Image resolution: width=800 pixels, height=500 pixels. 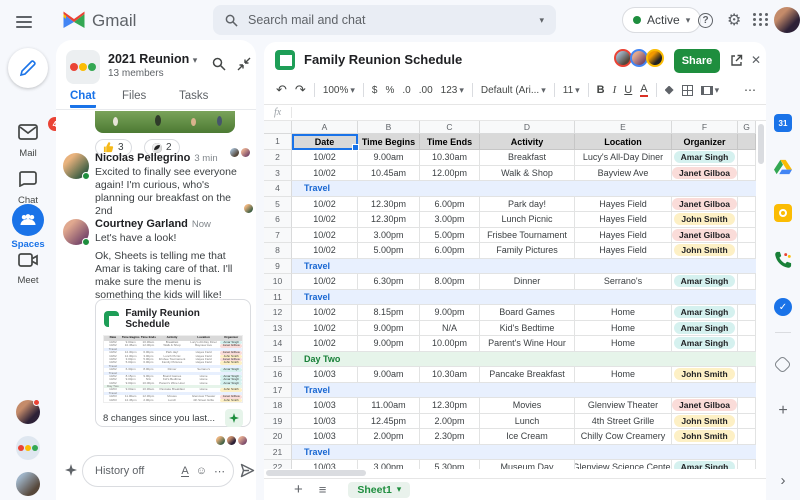 I want to click on addons-icon, so click(x=782, y=364).